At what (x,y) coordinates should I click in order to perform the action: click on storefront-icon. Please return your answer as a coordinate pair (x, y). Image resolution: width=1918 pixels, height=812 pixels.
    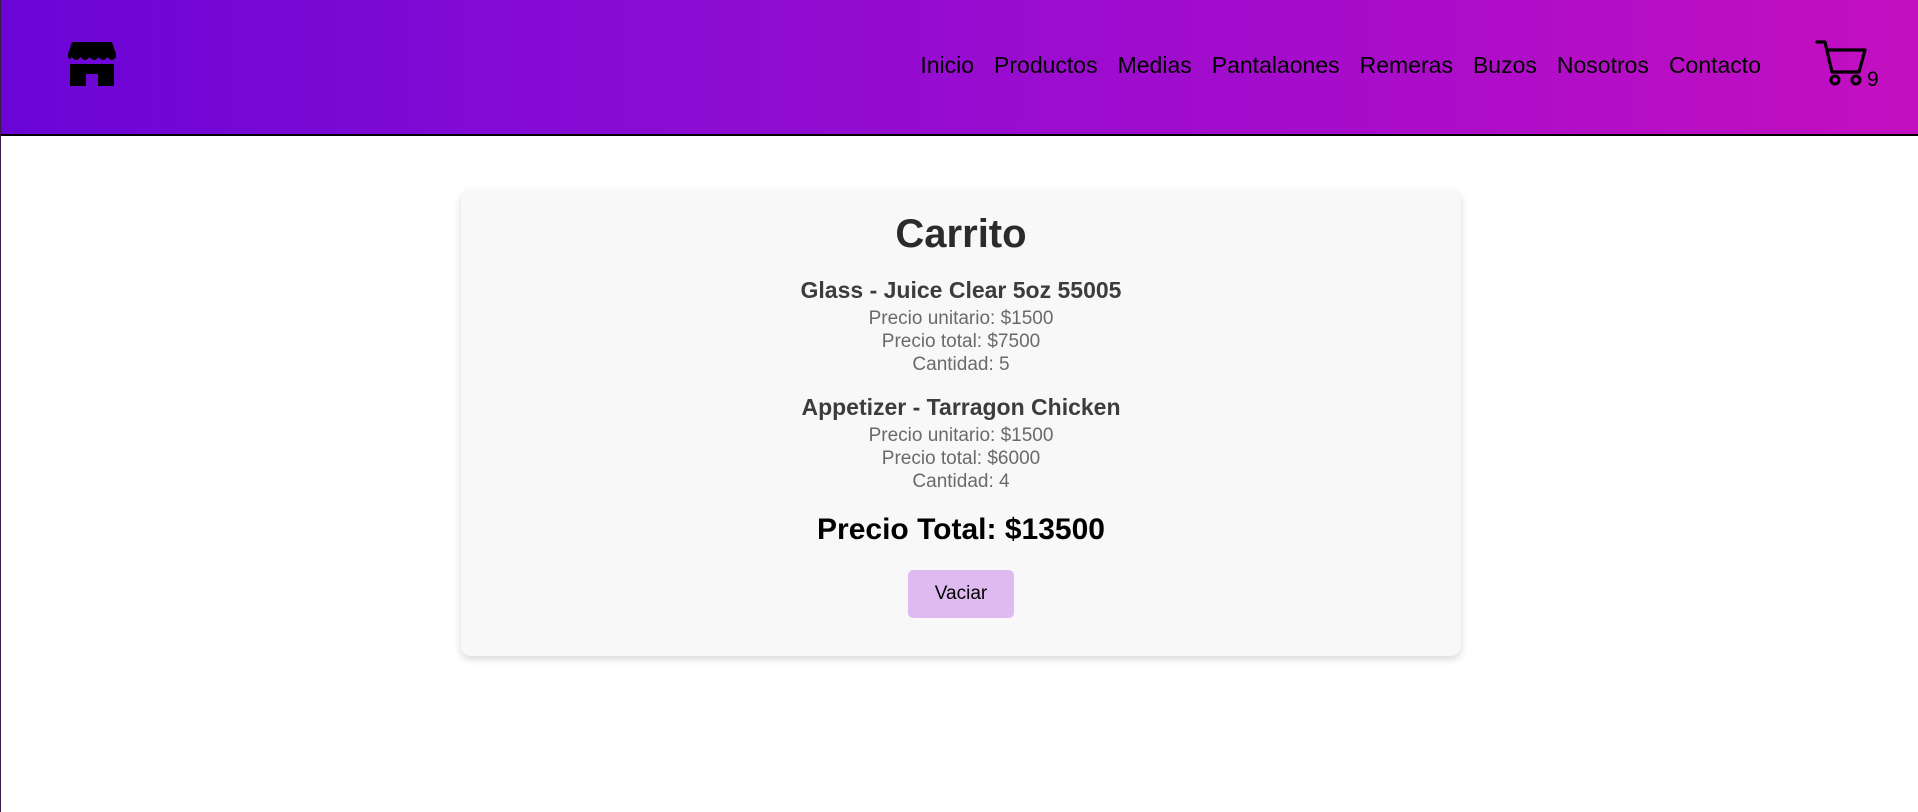
    Looking at the image, I should click on (92, 64).